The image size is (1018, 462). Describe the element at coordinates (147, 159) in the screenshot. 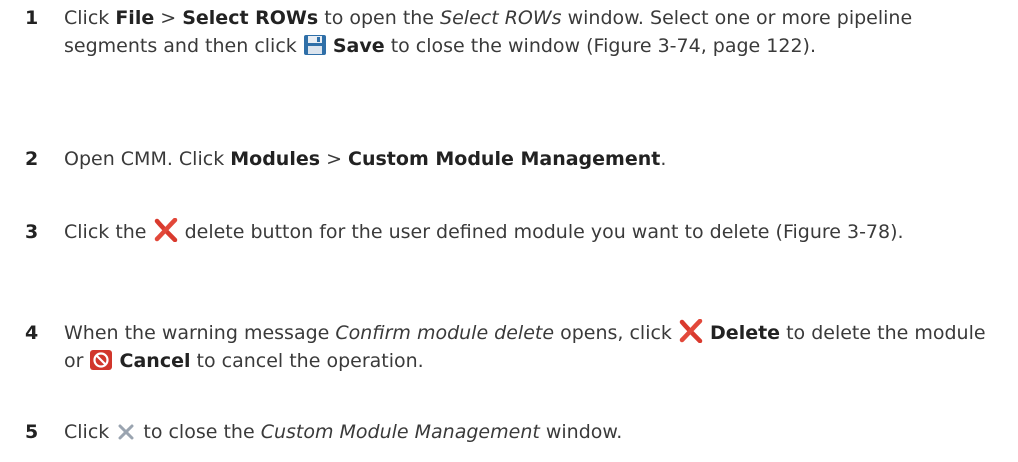

I see `step-text-segment: Open CMM. Click` at that location.